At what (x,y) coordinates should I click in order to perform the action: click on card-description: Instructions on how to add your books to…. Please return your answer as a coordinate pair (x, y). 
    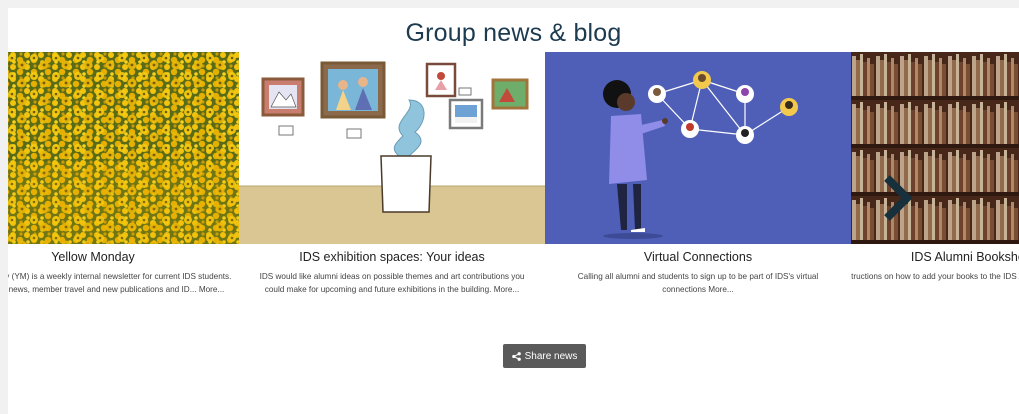
    Looking at the image, I should click on (935, 276).